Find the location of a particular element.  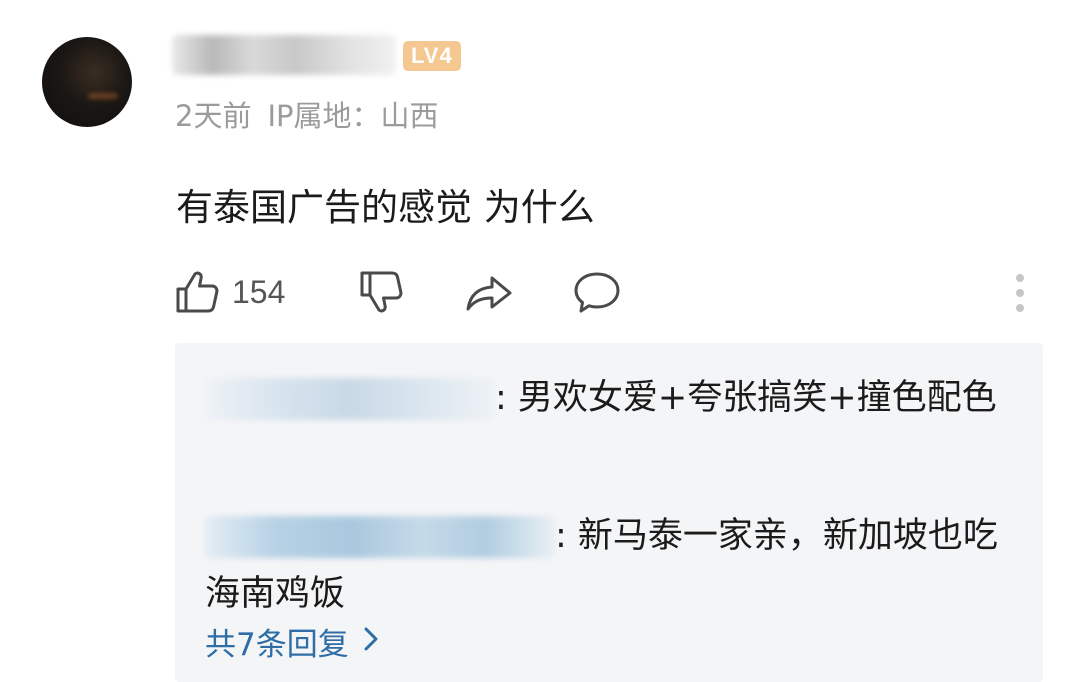

timestamp: 2天前 is located at coordinates (213, 116).